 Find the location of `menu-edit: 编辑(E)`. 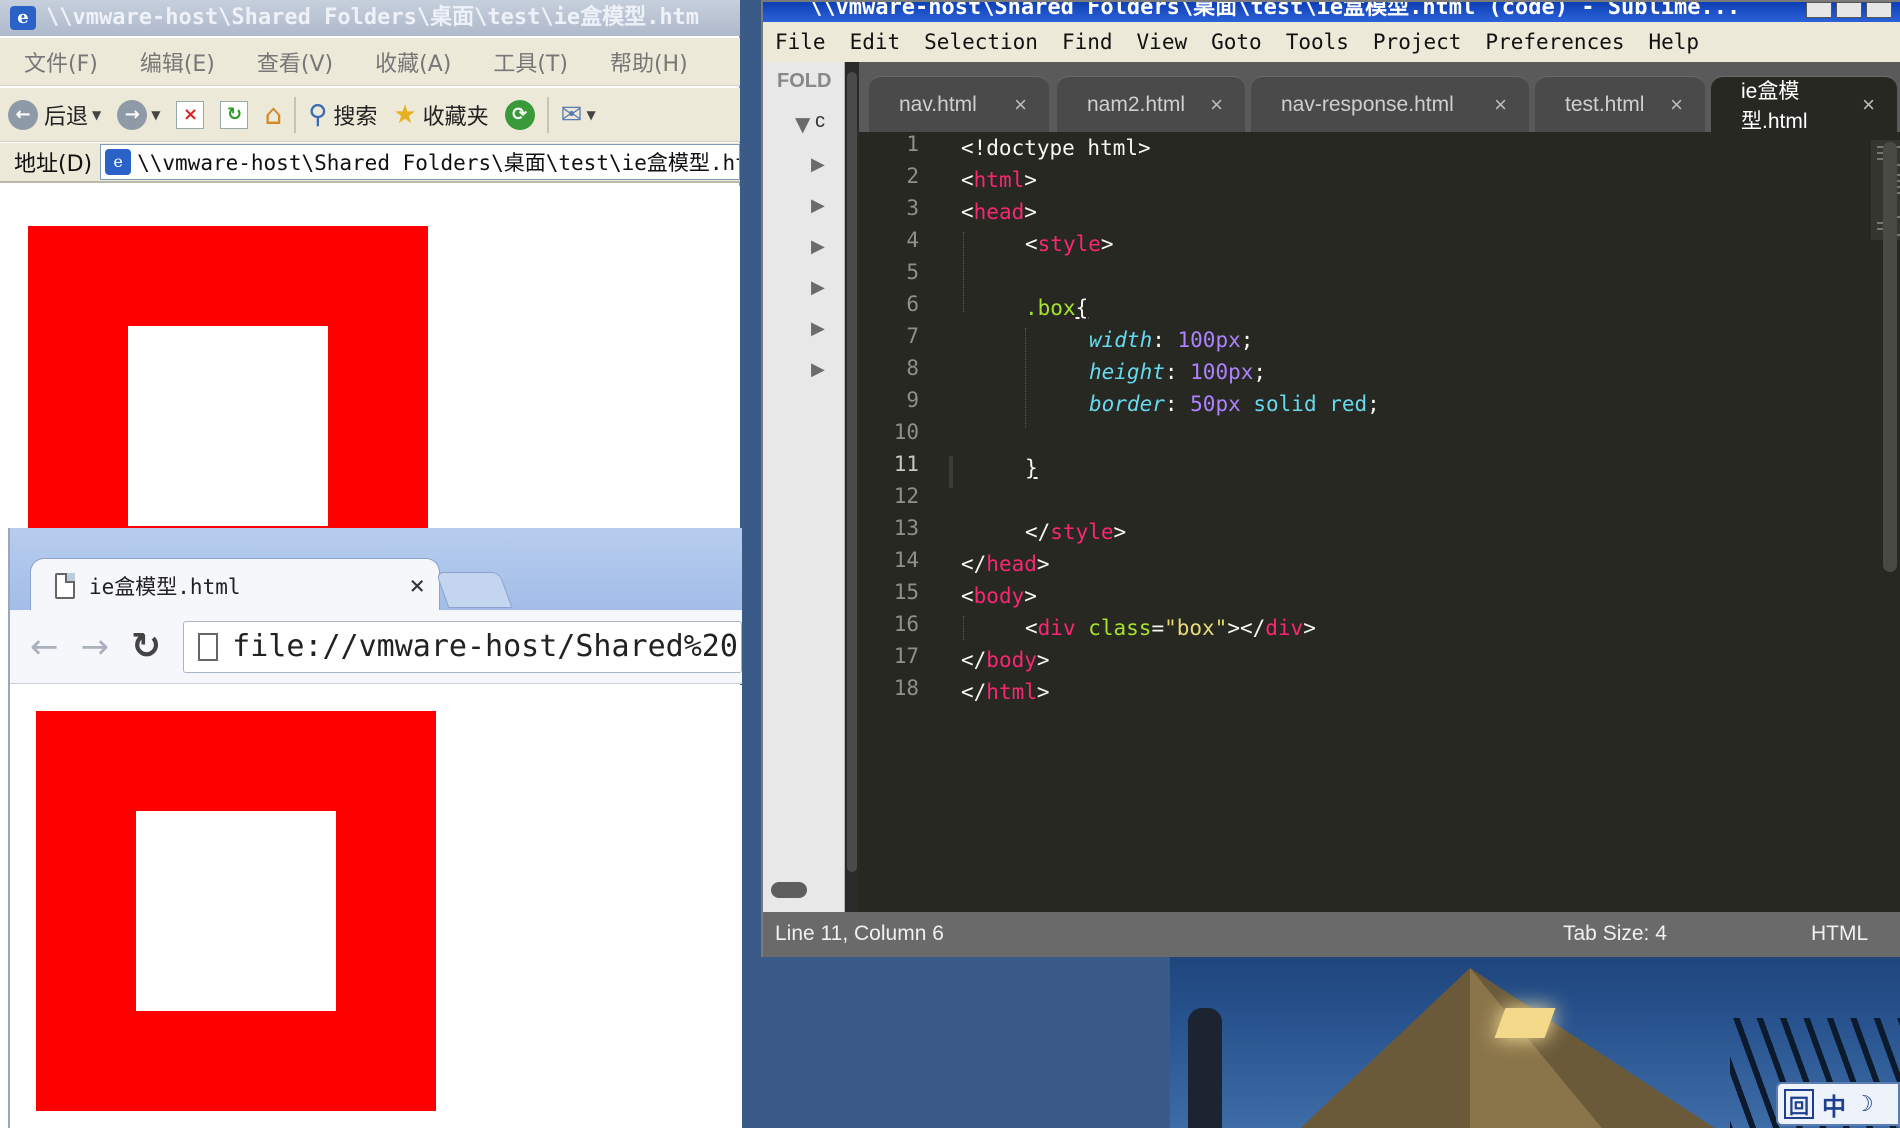

menu-edit: 编辑(E) is located at coordinates (174, 62).